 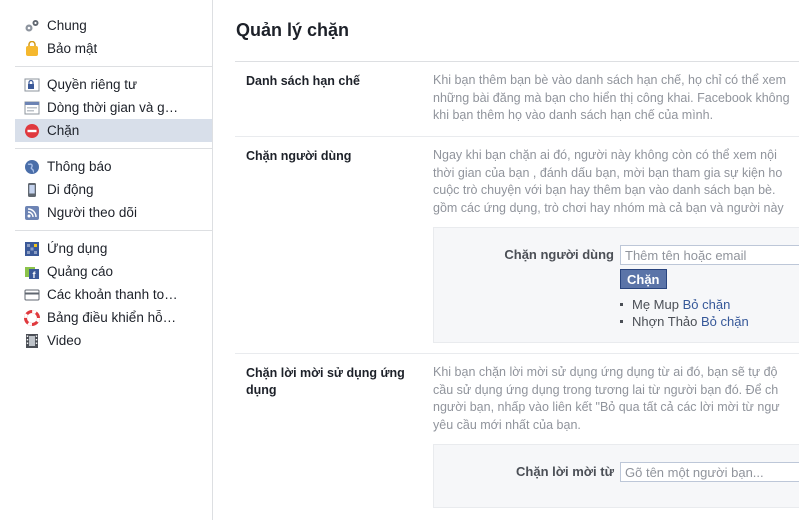 I want to click on block-icon, so click(x=32, y=131).